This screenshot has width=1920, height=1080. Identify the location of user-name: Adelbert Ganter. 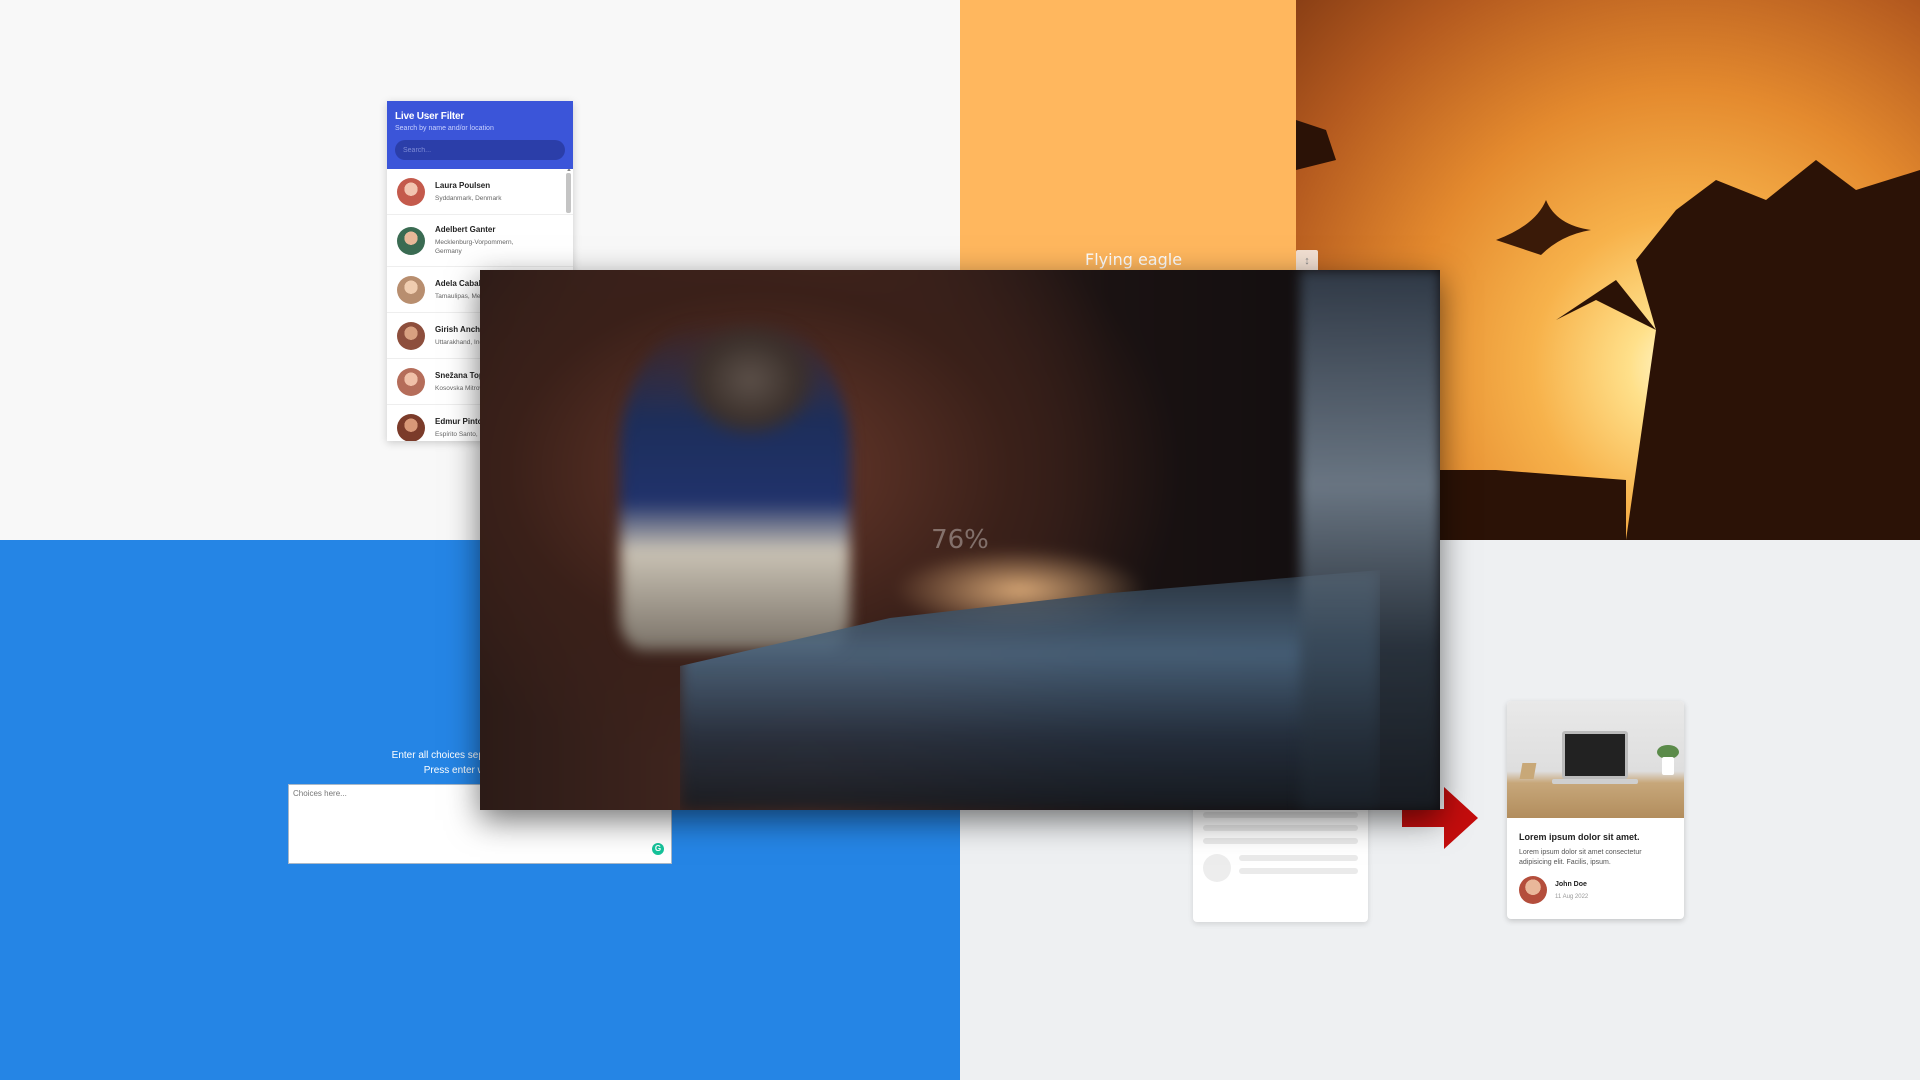
(465, 229).